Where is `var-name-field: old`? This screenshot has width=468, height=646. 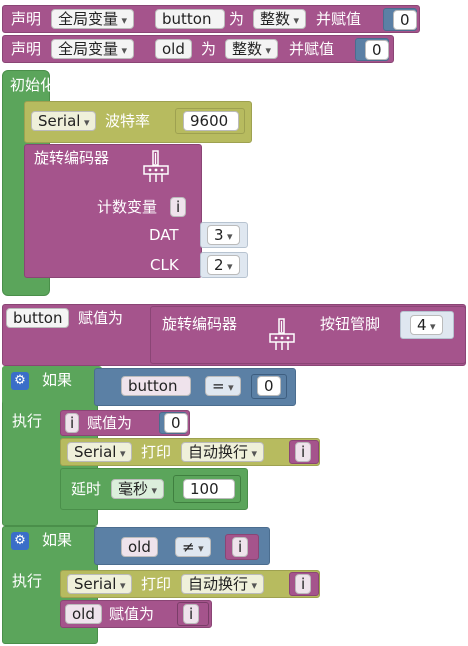 var-name-field: old is located at coordinates (173, 49).